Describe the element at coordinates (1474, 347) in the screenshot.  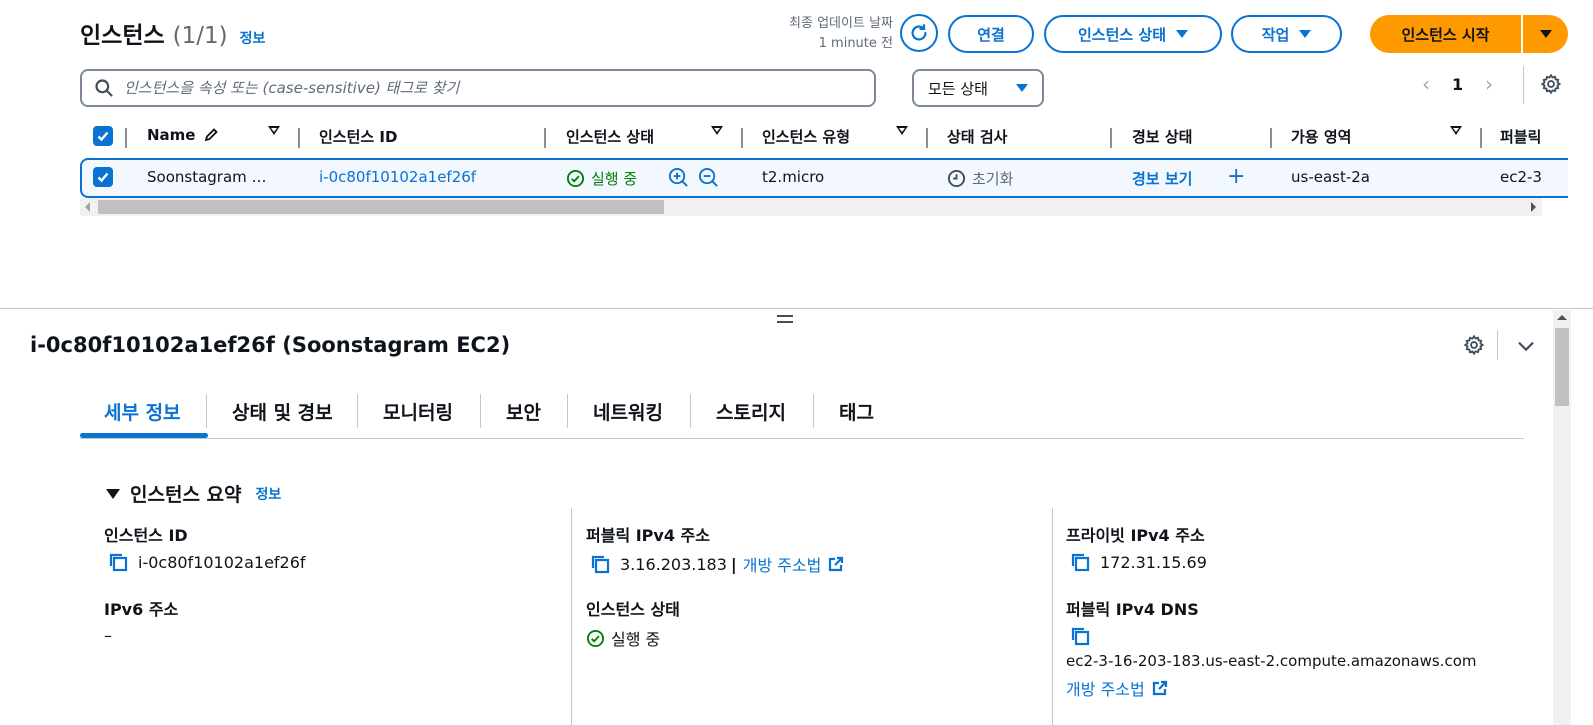
I see `detail-settings-button` at that location.